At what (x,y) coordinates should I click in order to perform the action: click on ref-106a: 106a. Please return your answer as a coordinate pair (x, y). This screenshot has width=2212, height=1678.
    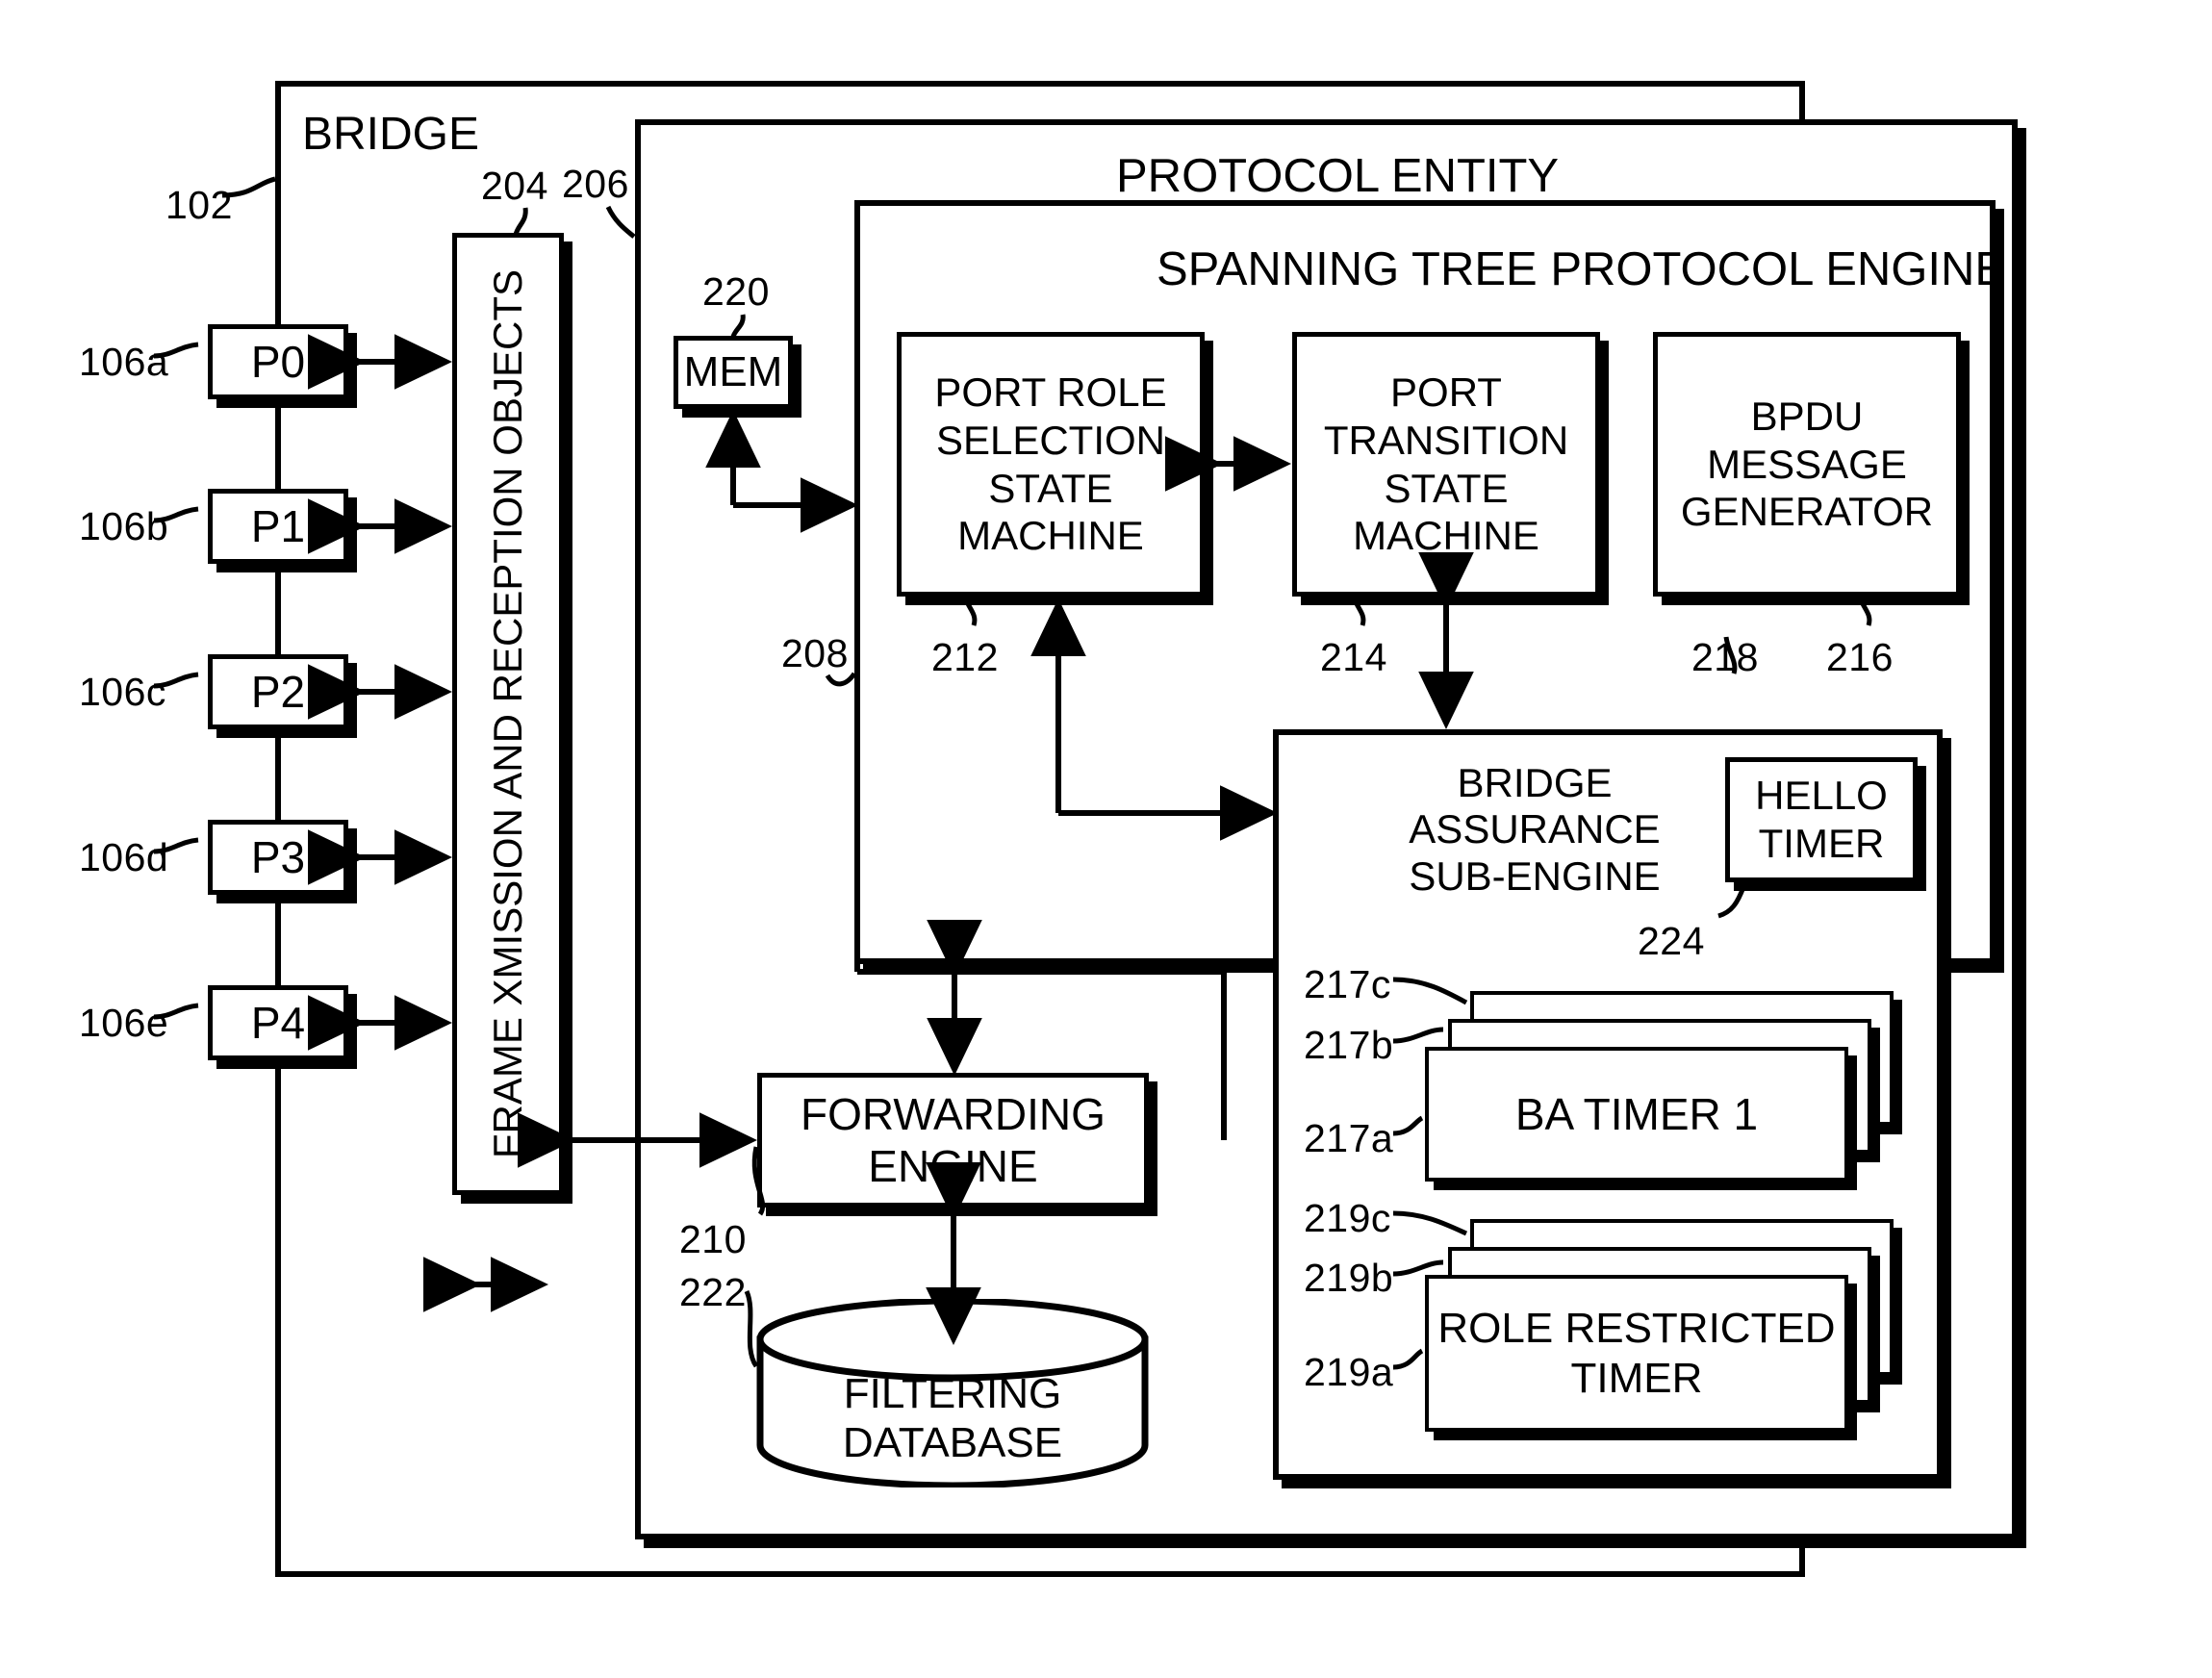
    Looking at the image, I should click on (124, 362).